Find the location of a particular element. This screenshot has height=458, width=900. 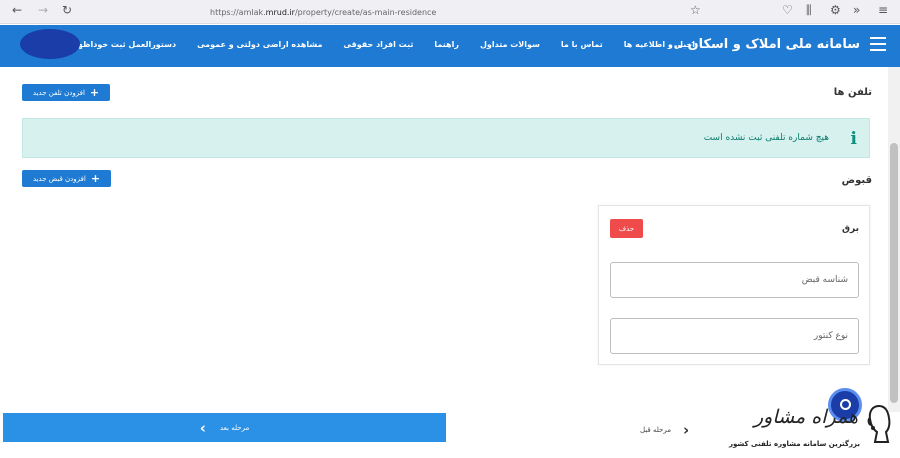

bill-card-title: برق is located at coordinates (850, 229).